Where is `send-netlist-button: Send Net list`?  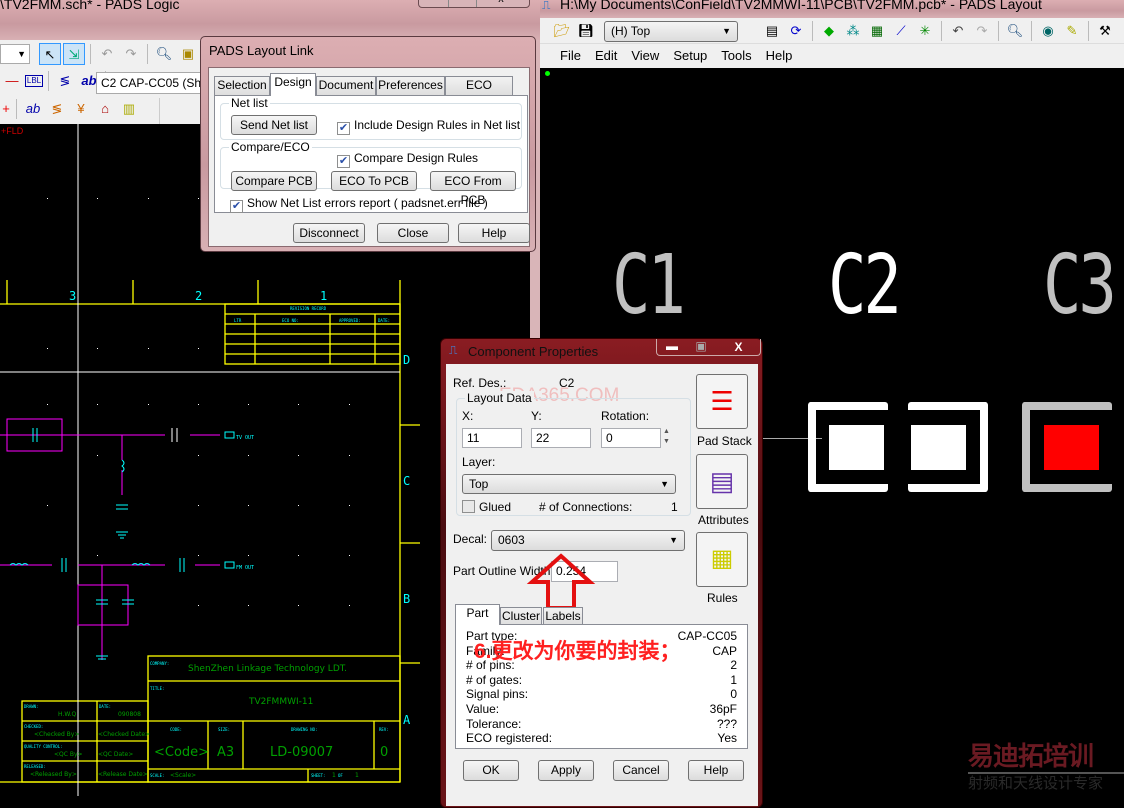 send-netlist-button: Send Net list is located at coordinates (274, 125).